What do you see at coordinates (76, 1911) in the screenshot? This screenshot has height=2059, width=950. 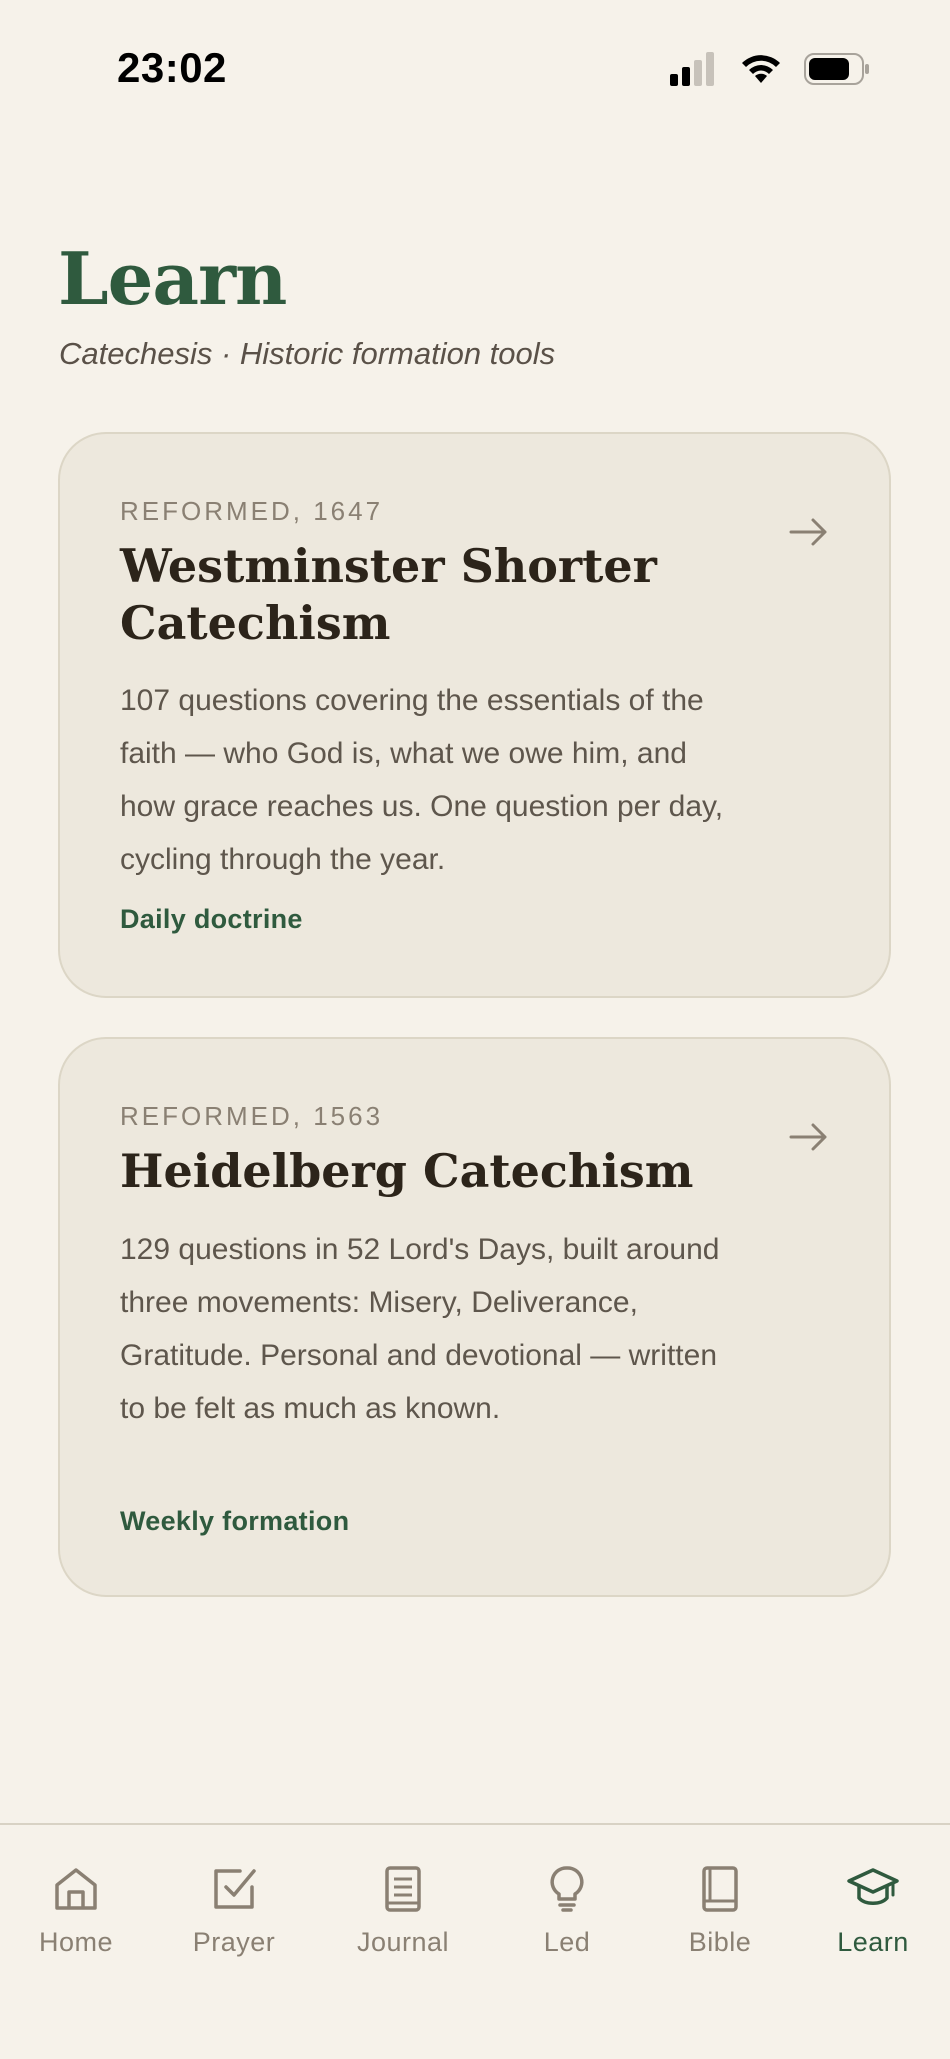 I see `tab-home: Home` at bounding box center [76, 1911].